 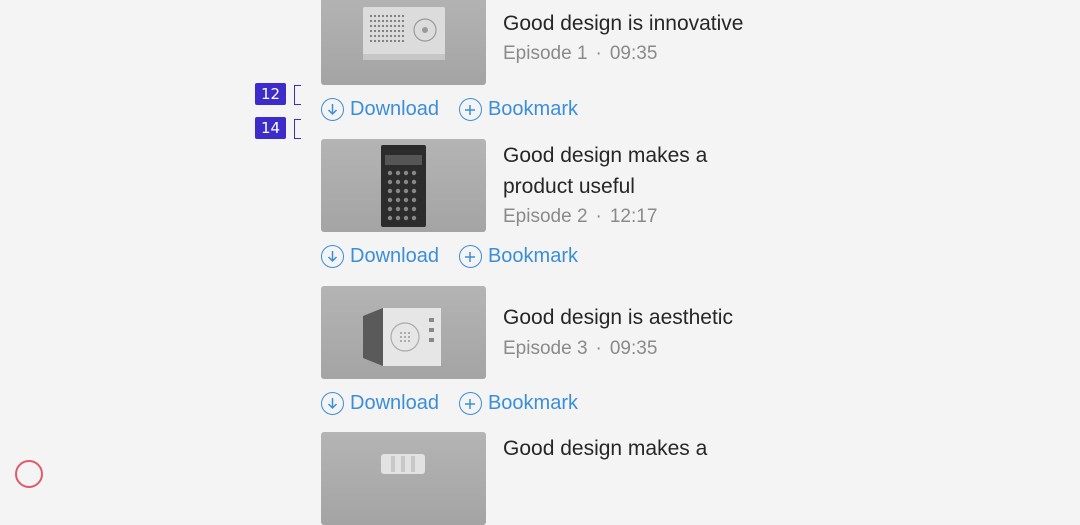 What do you see at coordinates (633, 53) in the screenshot?
I see `episode-1-duration: 09:35` at bounding box center [633, 53].